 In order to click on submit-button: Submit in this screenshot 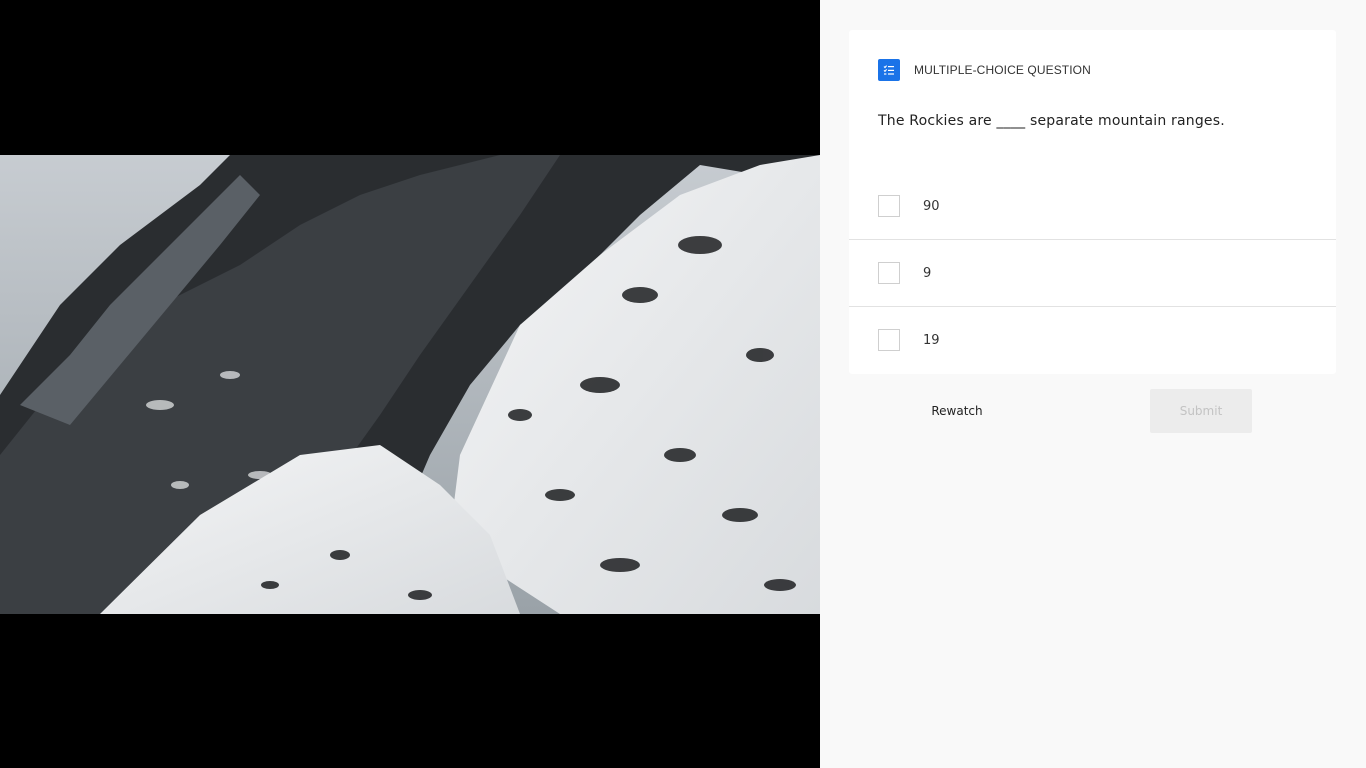, I will do `click(1201, 411)`.